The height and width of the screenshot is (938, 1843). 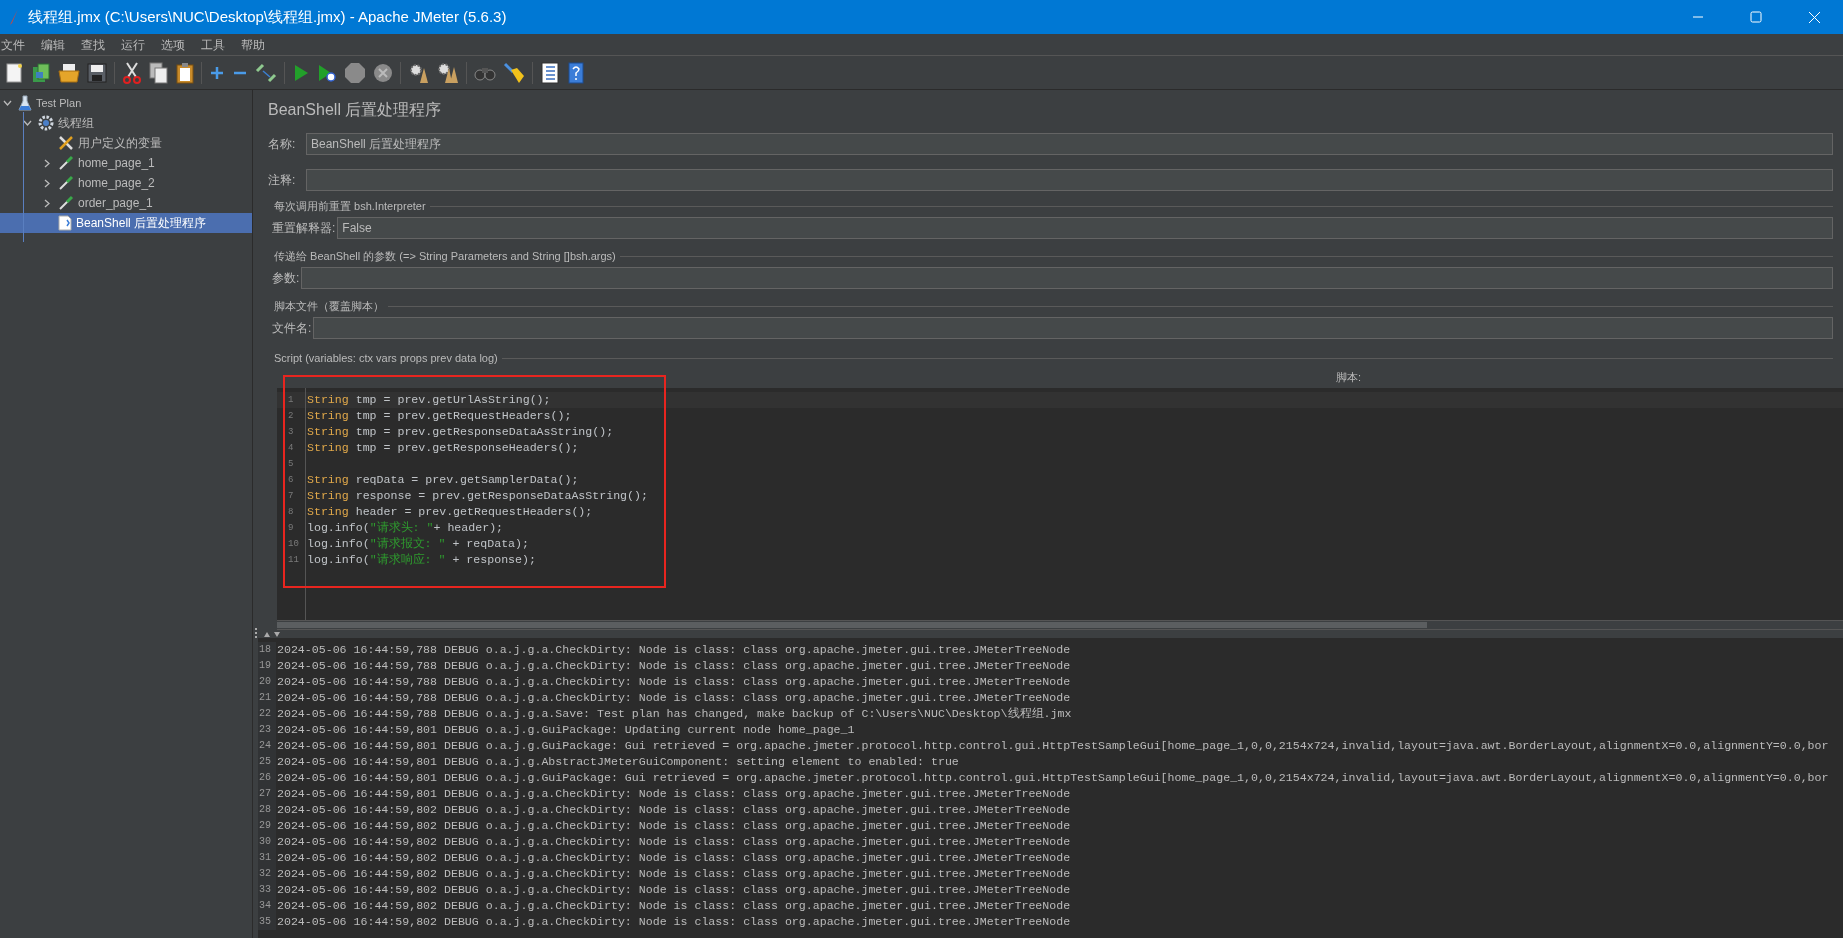 I want to click on line-number: 18, so click(x=267, y=650).